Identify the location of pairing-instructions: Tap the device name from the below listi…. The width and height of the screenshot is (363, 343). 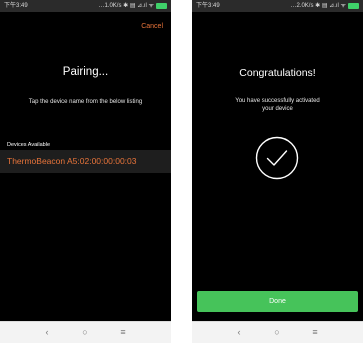
(85, 102).